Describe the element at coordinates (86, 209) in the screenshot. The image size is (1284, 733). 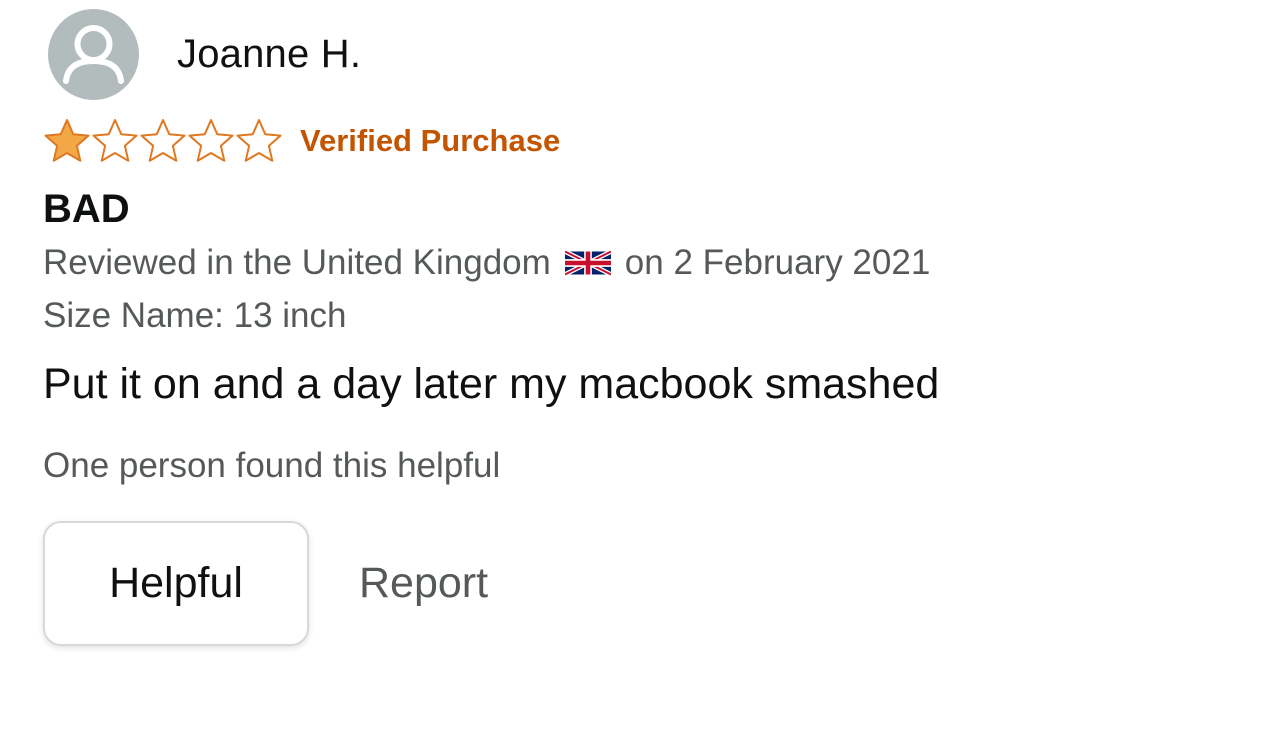
I see `review-title: BAD` at that location.